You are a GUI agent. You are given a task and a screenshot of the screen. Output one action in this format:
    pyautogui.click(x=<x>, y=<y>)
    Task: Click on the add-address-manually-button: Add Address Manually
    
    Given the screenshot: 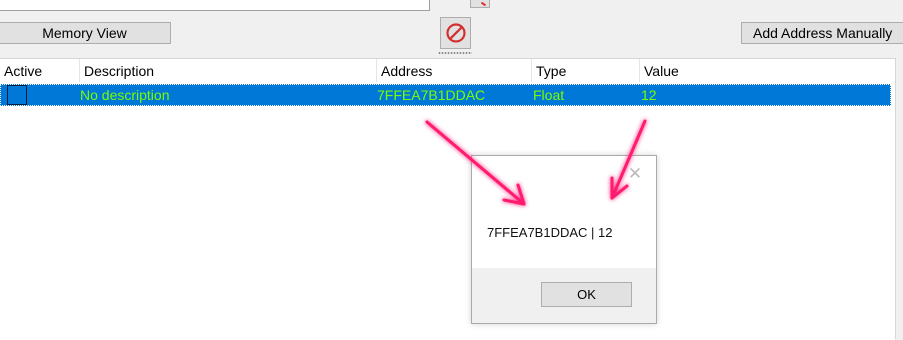 What is the action you would take?
    pyautogui.click(x=822, y=33)
    